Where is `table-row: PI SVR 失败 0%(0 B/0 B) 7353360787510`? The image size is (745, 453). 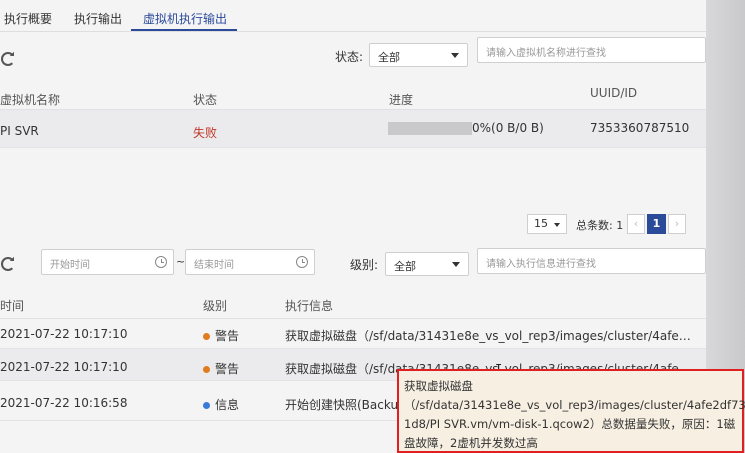 table-row: PI SVR 失败 0%(0 B/0 B) 7353360787510 is located at coordinates (353, 129).